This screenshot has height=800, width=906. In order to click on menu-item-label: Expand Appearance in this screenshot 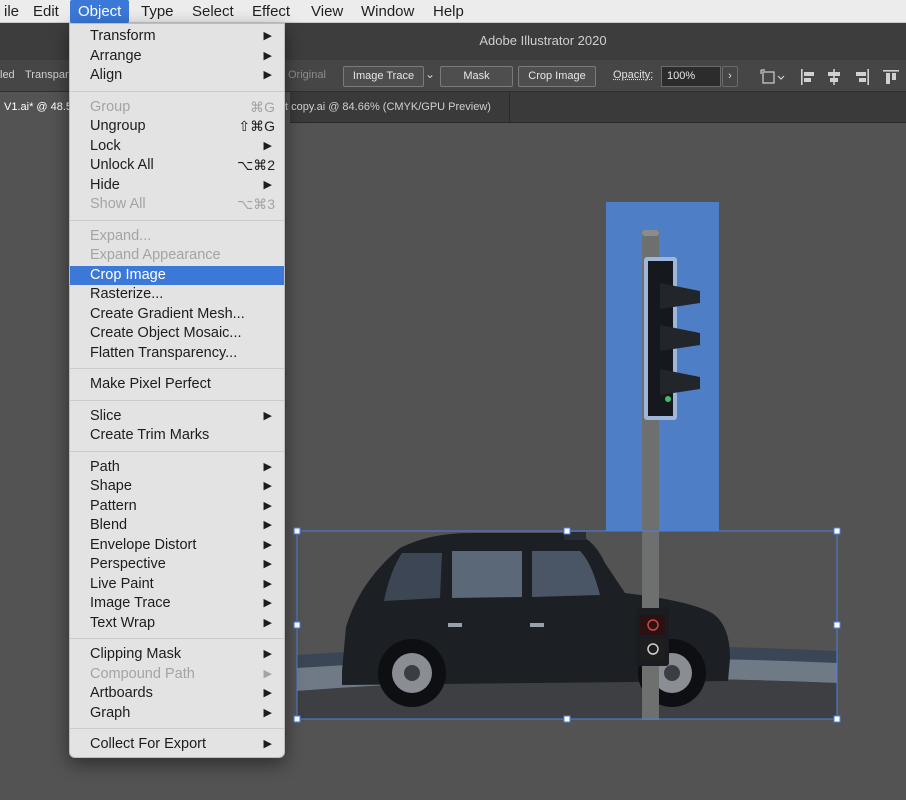, I will do `click(155, 255)`.